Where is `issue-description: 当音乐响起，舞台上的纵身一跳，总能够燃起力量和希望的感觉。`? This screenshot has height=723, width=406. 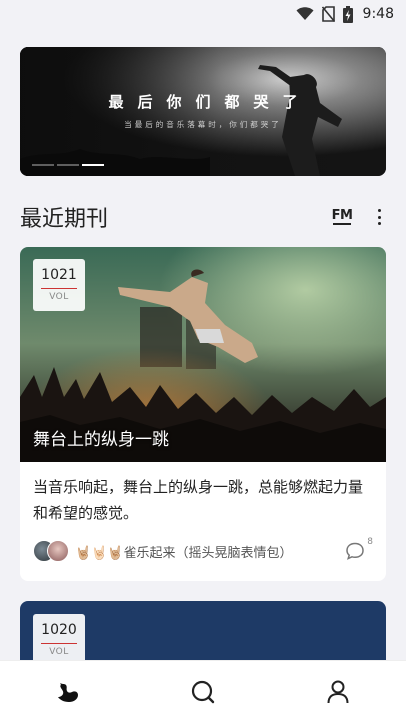
issue-description: 当音乐响起，舞台上的纵身一跳，总能够燃起力量和希望的感觉。 is located at coordinates (198, 500).